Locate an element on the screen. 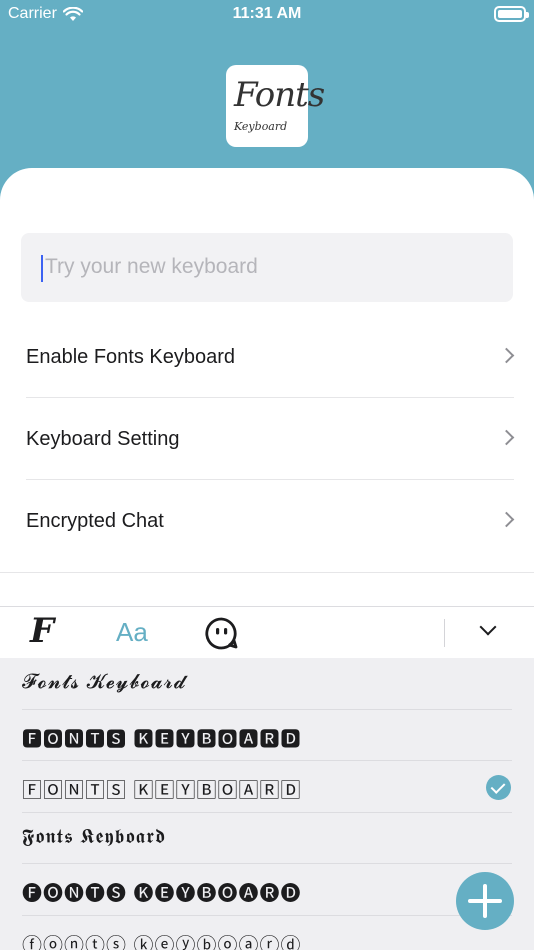 This screenshot has height=950, width=534. keyboard-toolbar: F Aa is located at coordinates (267, 632).